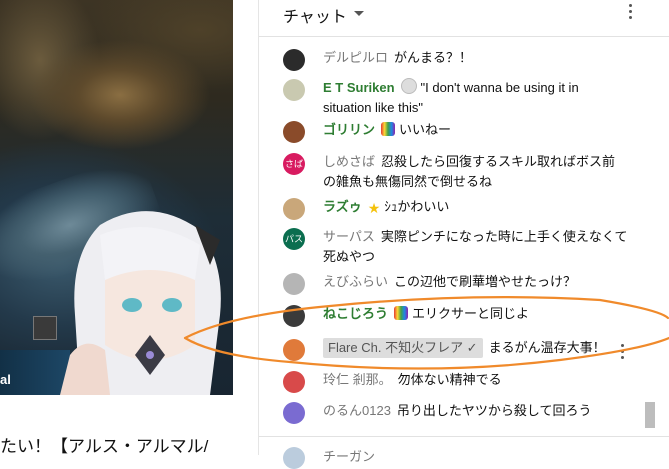  I want to click on chat-author-name: ねこじろう, so click(355, 313).